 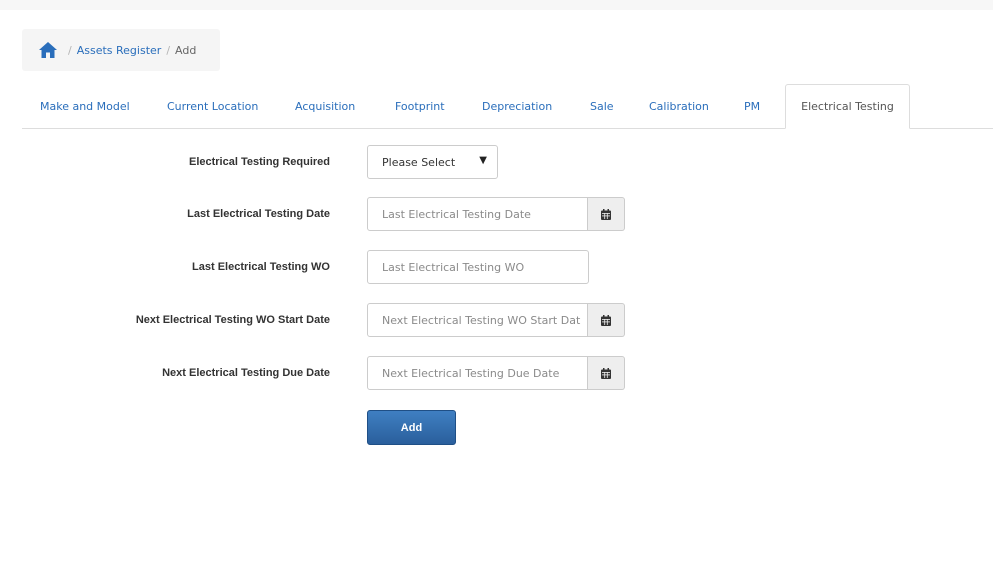 I want to click on tab-depreciation: Depreciation, so click(x=517, y=107).